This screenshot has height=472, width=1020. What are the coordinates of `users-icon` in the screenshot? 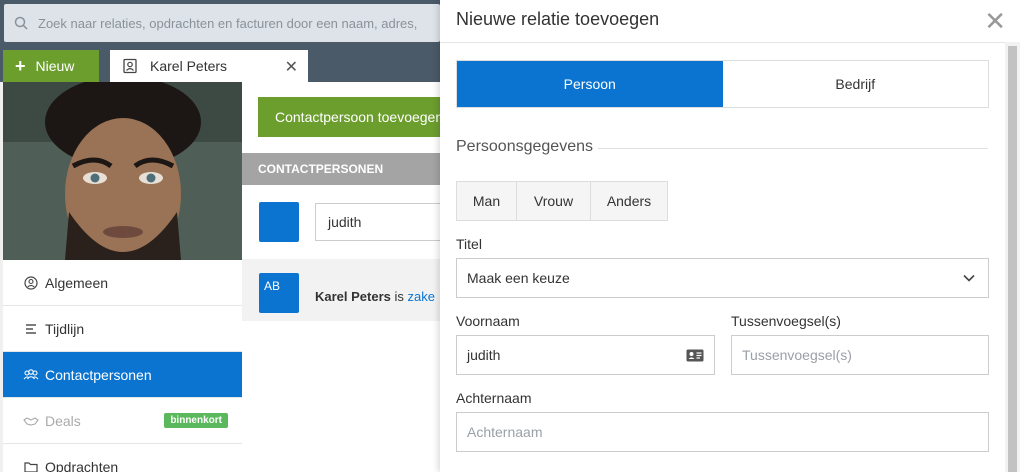 It's located at (31, 375).